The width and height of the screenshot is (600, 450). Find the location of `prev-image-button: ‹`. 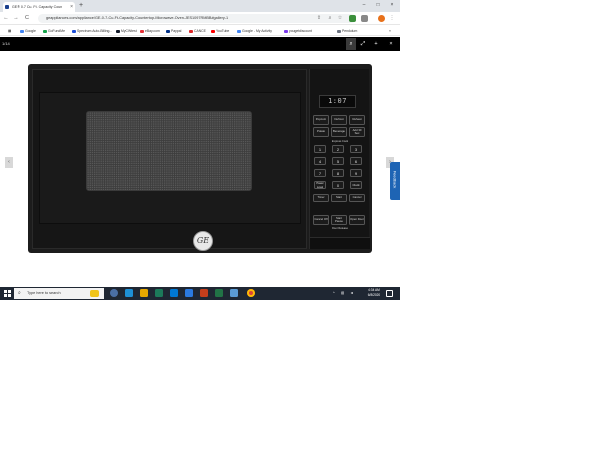

prev-image-button: ‹ is located at coordinates (9, 162).